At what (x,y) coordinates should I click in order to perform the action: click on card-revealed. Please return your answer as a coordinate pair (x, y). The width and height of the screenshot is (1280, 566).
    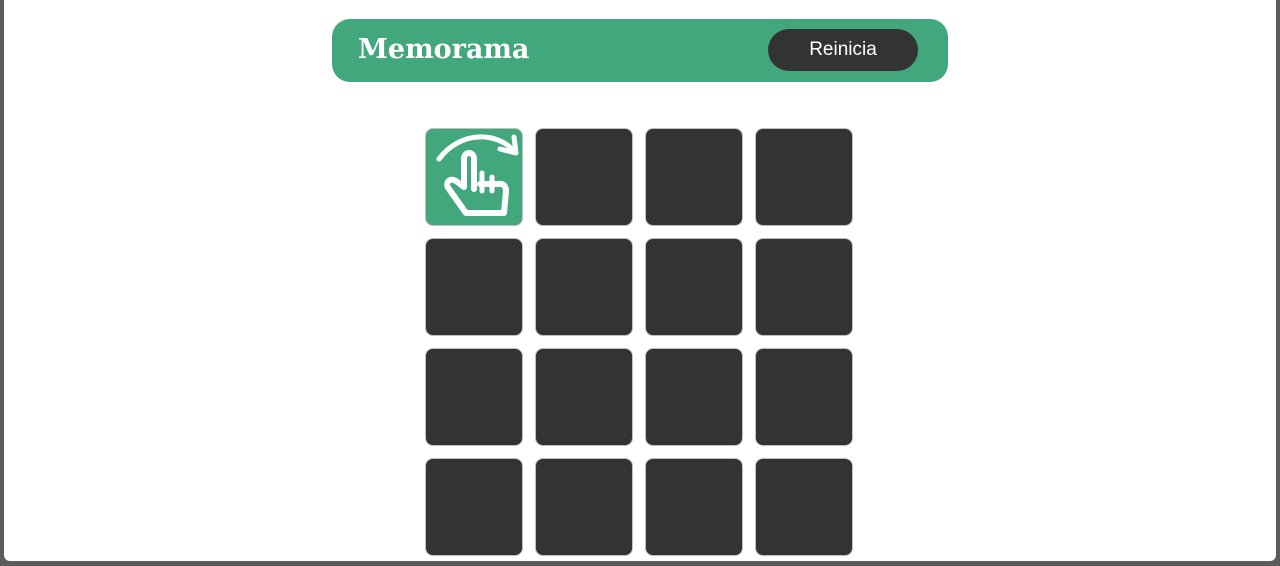
    Looking at the image, I should click on (474, 177).